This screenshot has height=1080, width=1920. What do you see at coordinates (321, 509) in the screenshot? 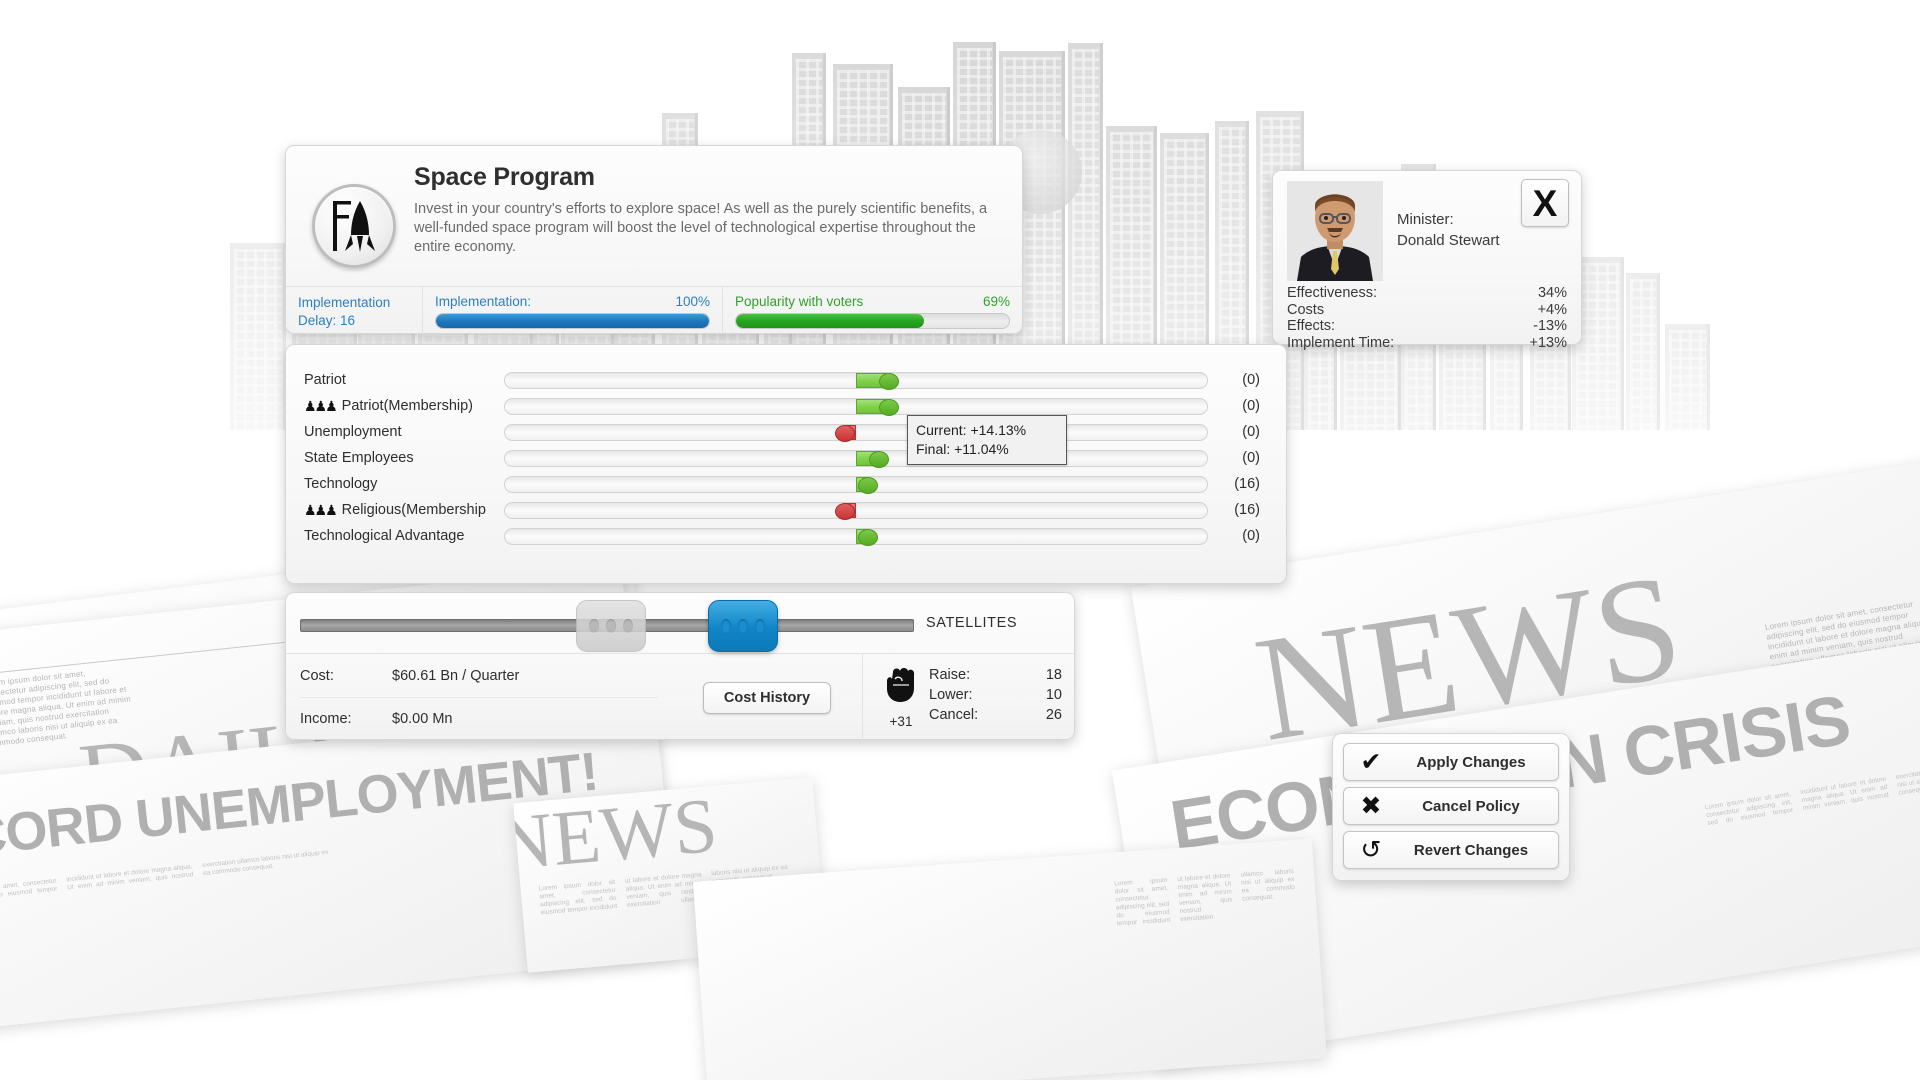
I see `membership-people-icon: ♟♟♟` at bounding box center [321, 509].